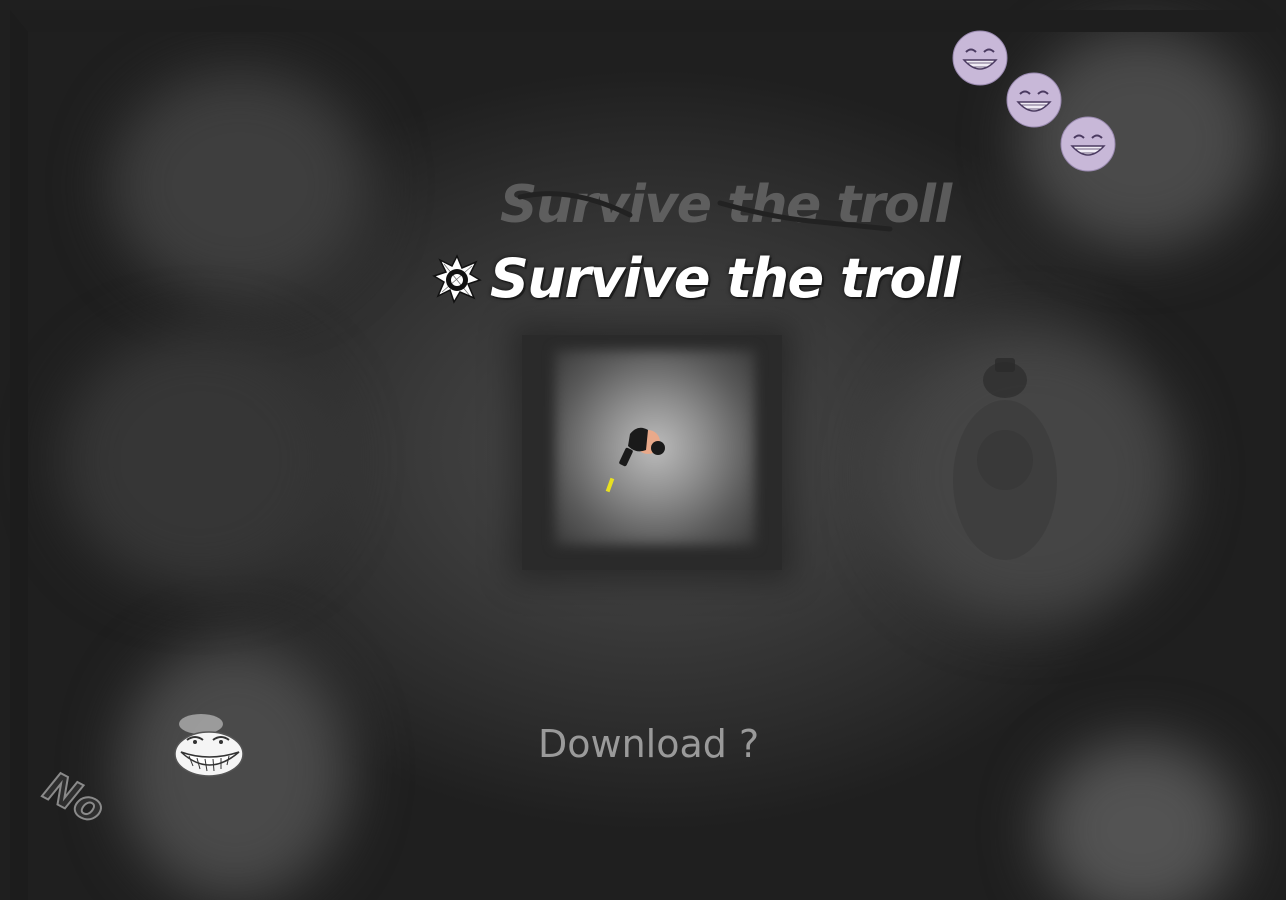 The height and width of the screenshot is (900, 1286). I want to click on shadow-figure, so click(1005, 459).